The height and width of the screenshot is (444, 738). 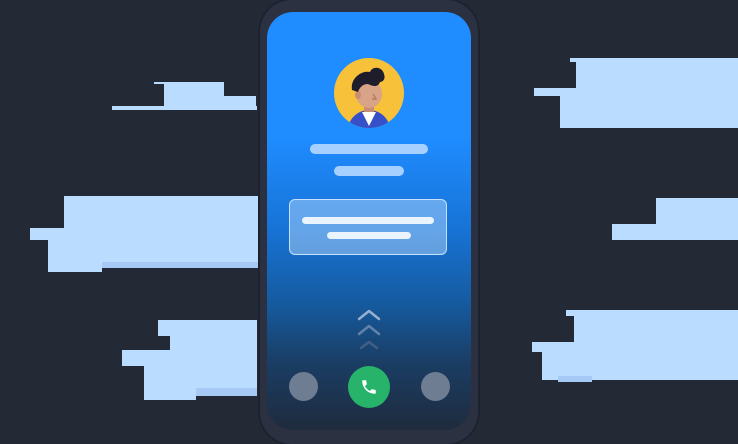 What do you see at coordinates (303, 386) in the screenshot?
I see `left-option-button` at bounding box center [303, 386].